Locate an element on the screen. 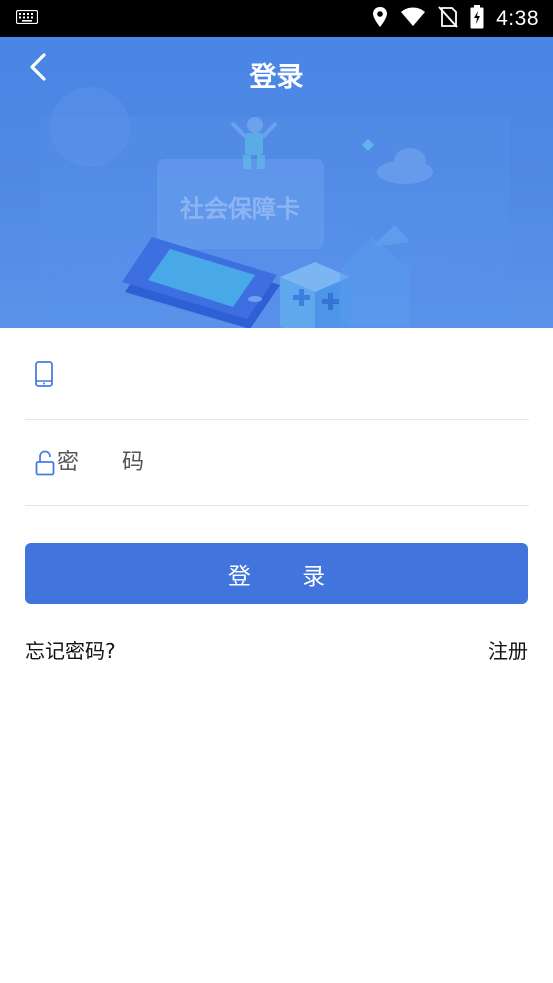  wifi-icon is located at coordinates (413, 19).